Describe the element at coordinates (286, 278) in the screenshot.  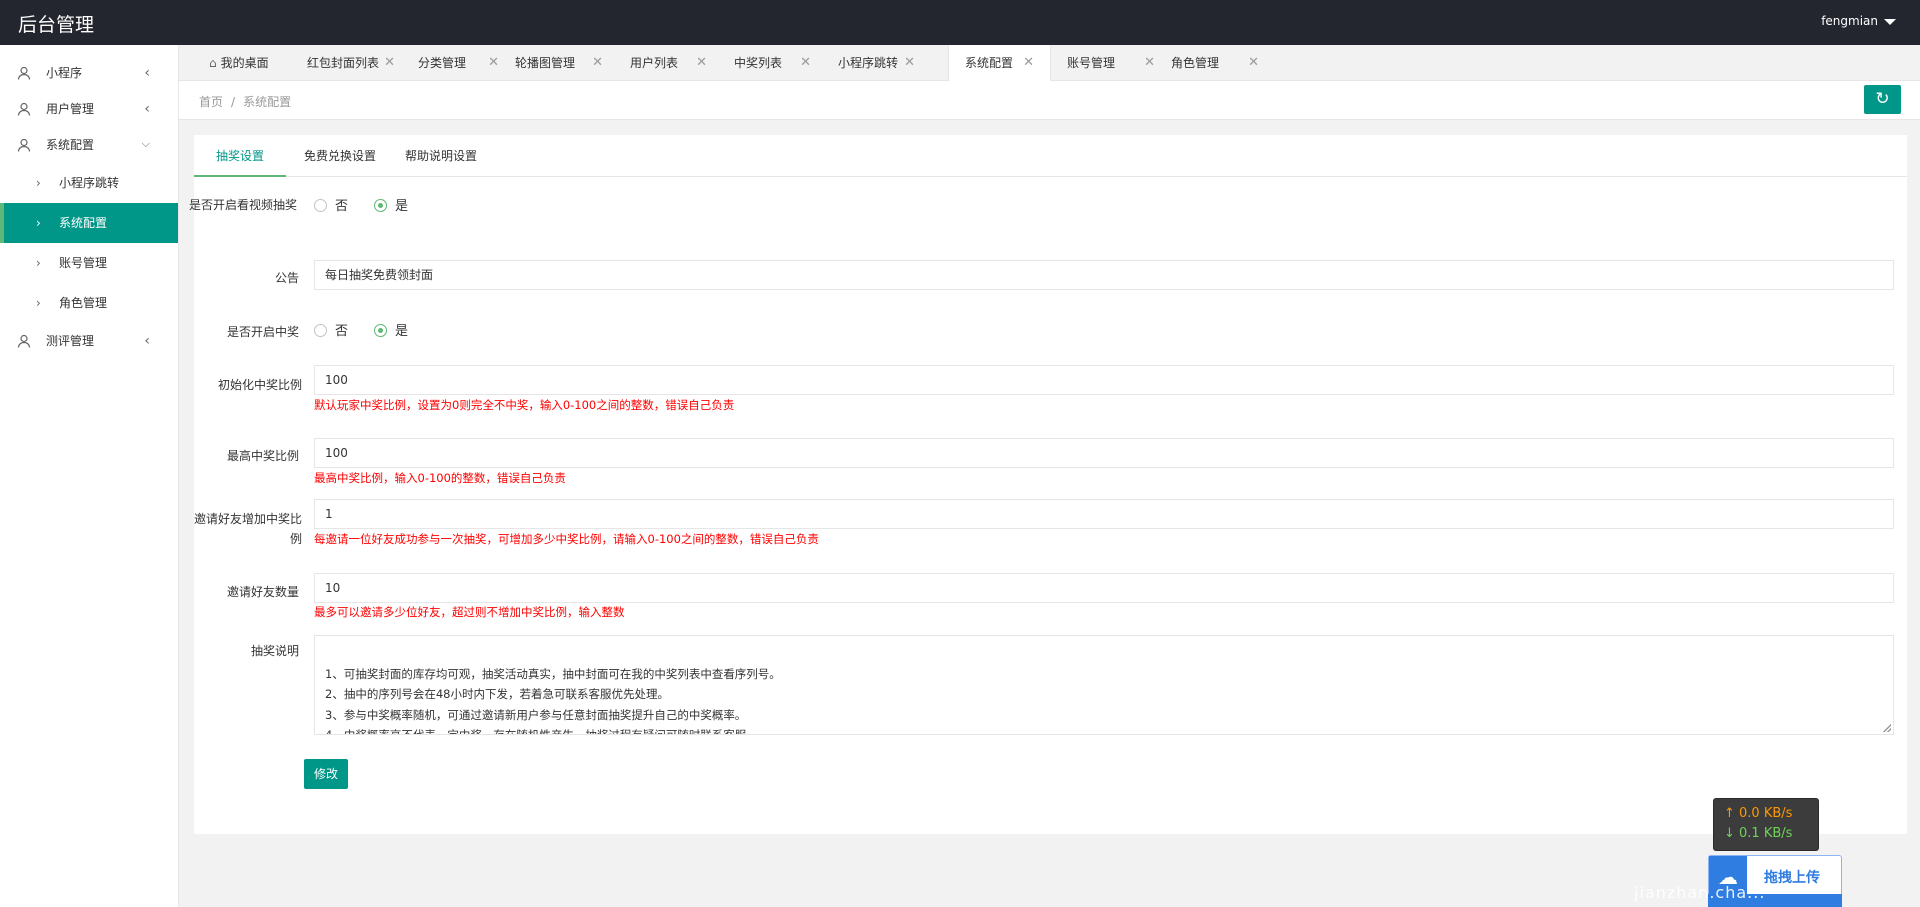
I see `notice-label: 公告` at that location.